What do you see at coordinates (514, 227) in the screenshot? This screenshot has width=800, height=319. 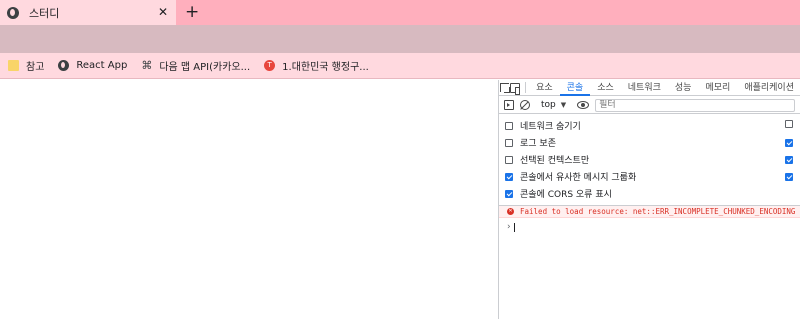 I see `text-cursor` at bounding box center [514, 227].